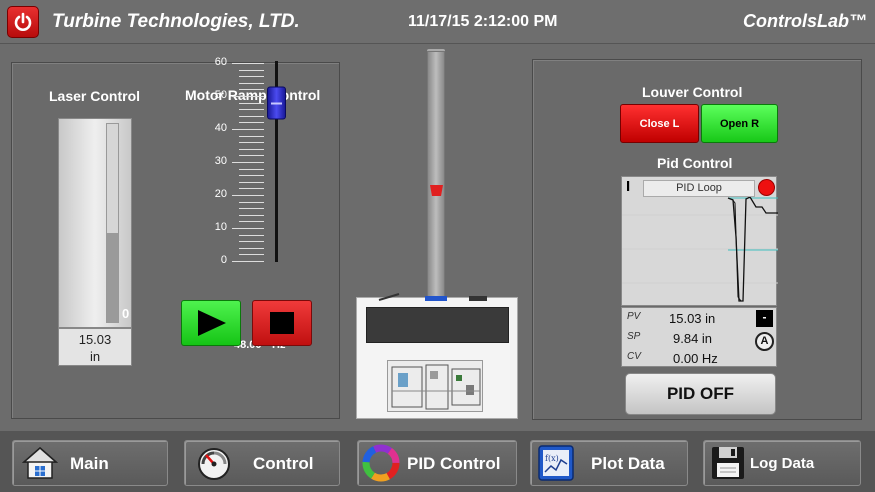 The width and height of the screenshot is (875, 492). Describe the element at coordinates (220, 194) in the screenshot. I see `scale-tick-label: 20` at that location.